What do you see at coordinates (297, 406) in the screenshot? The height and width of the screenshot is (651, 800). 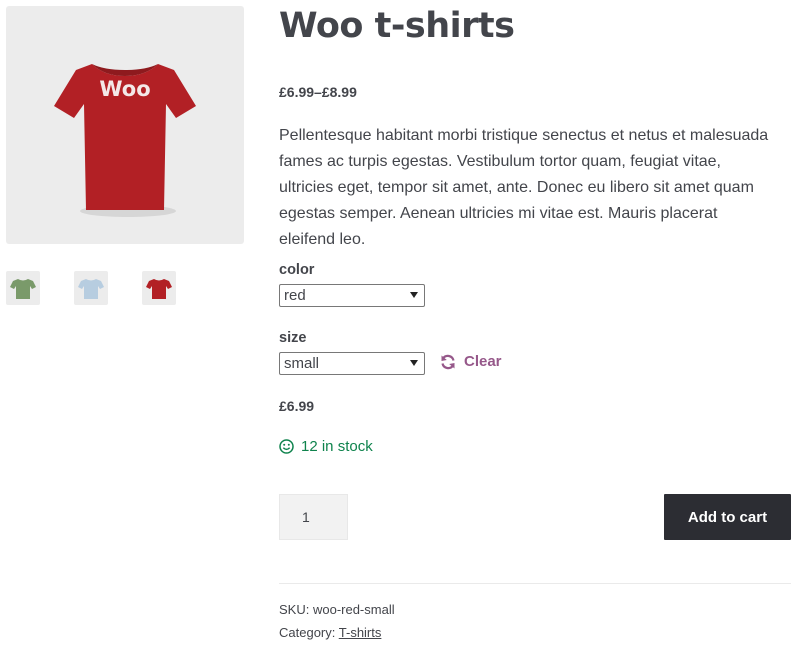 I see `variation-price: £6.99` at bounding box center [297, 406].